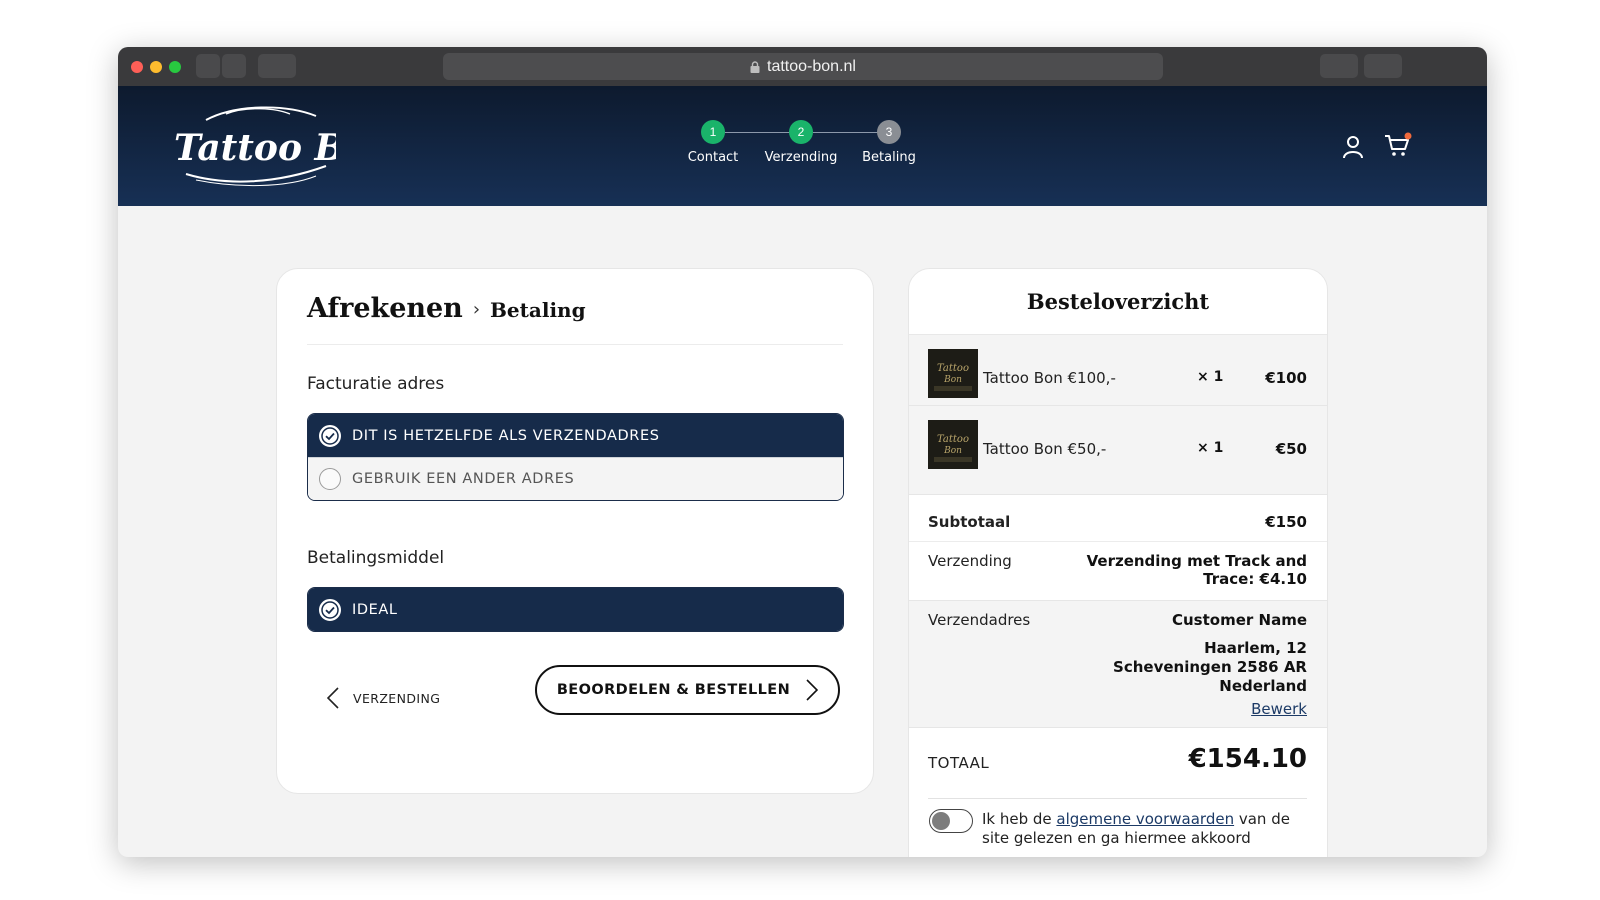 This screenshot has height=900, width=1600. What do you see at coordinates (255, 148) in the screenshot?
I see `svg-text: Tattoo Bon` at bounding box center [255, 148].